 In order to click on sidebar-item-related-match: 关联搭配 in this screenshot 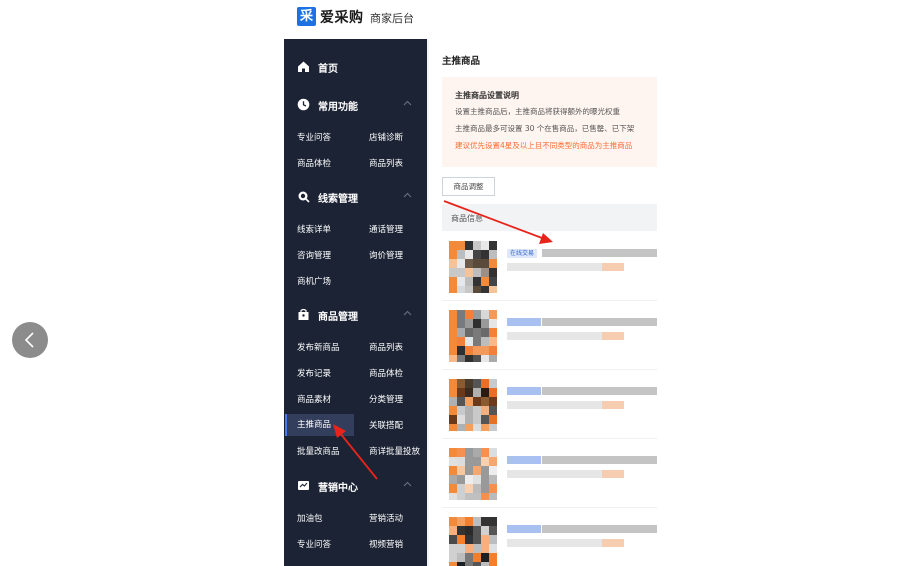, I will do `click(386, 426)`.